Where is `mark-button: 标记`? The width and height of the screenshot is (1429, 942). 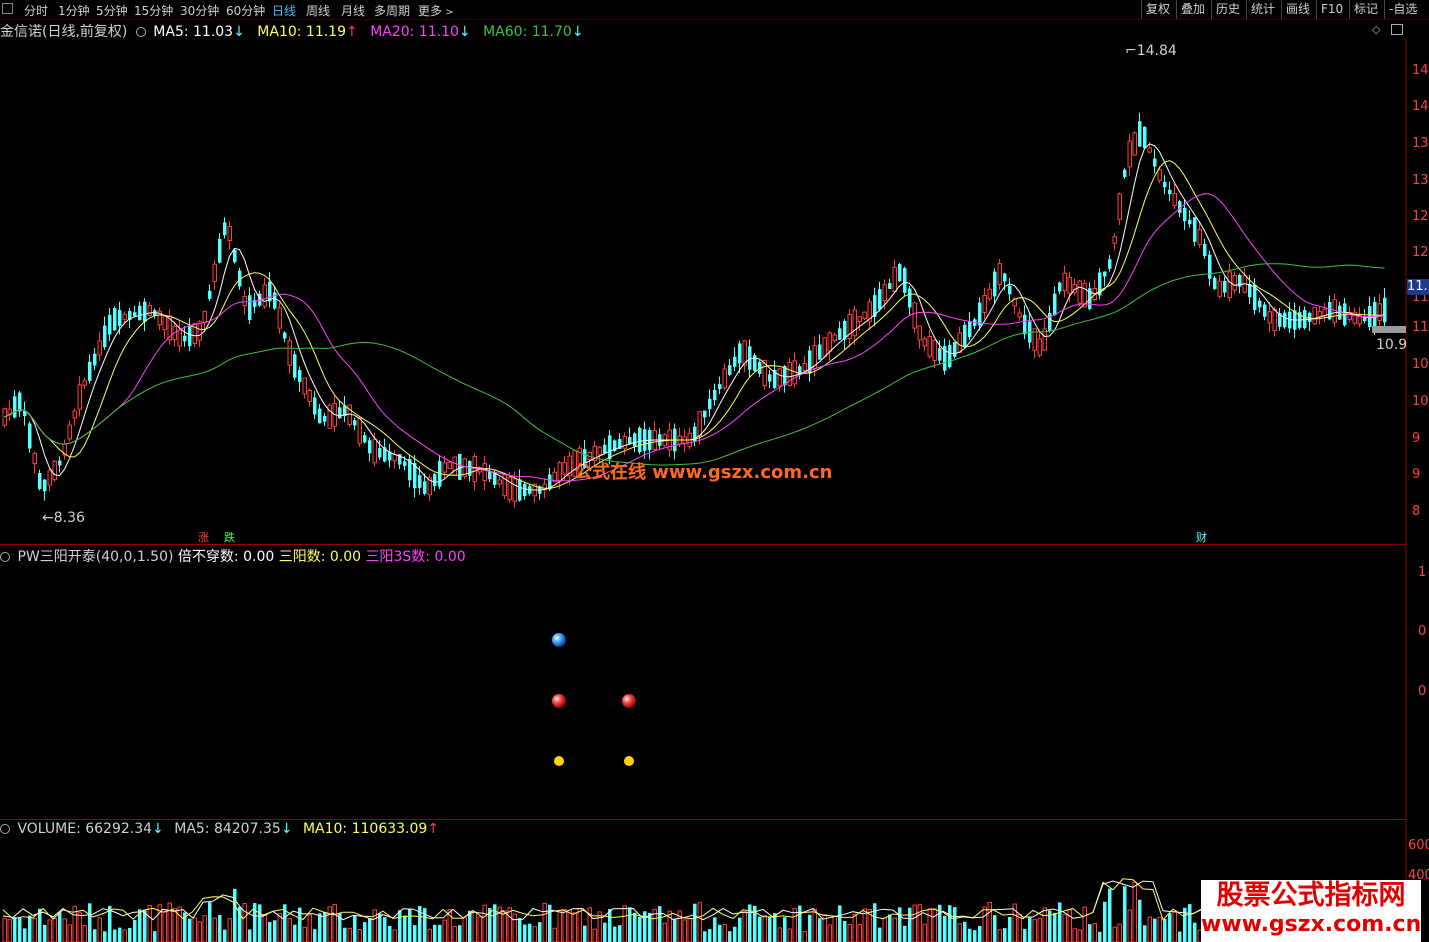
mark-button: 标记 is located at coordinates (1366, 9).